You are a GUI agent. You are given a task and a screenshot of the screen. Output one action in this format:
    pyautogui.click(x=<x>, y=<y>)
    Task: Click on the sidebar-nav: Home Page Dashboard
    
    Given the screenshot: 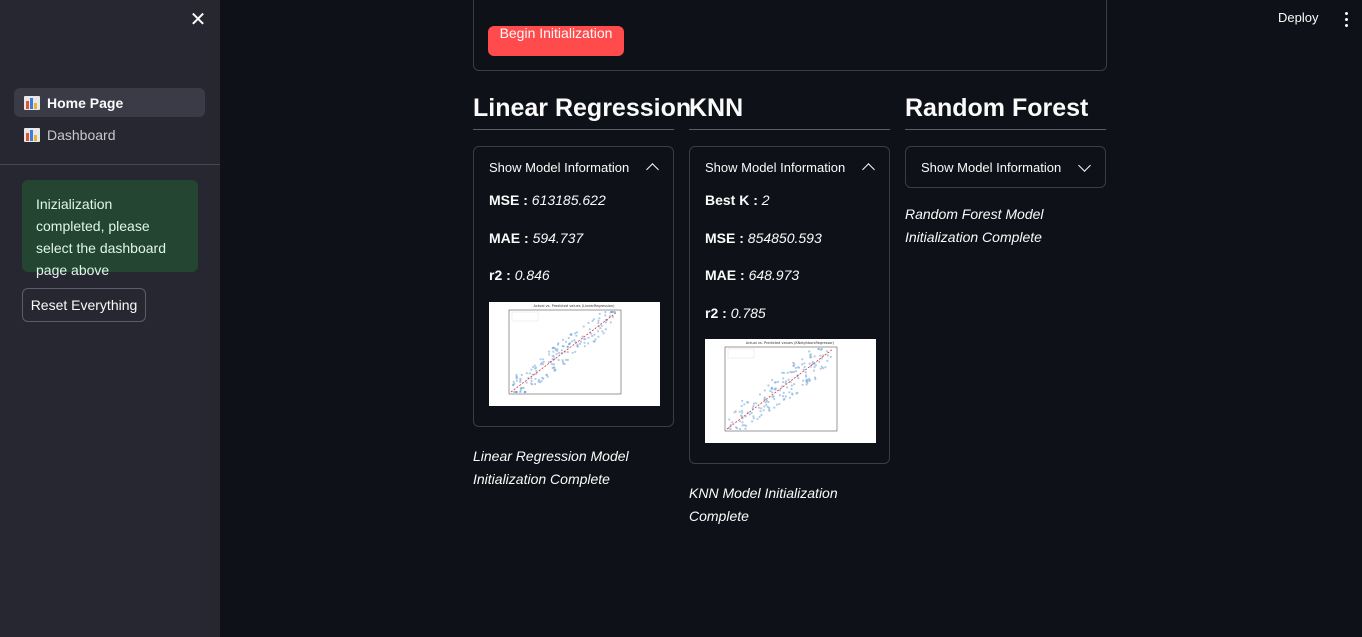 What is the action you would take?
    pyautogui.click(x=109, y=120)
    